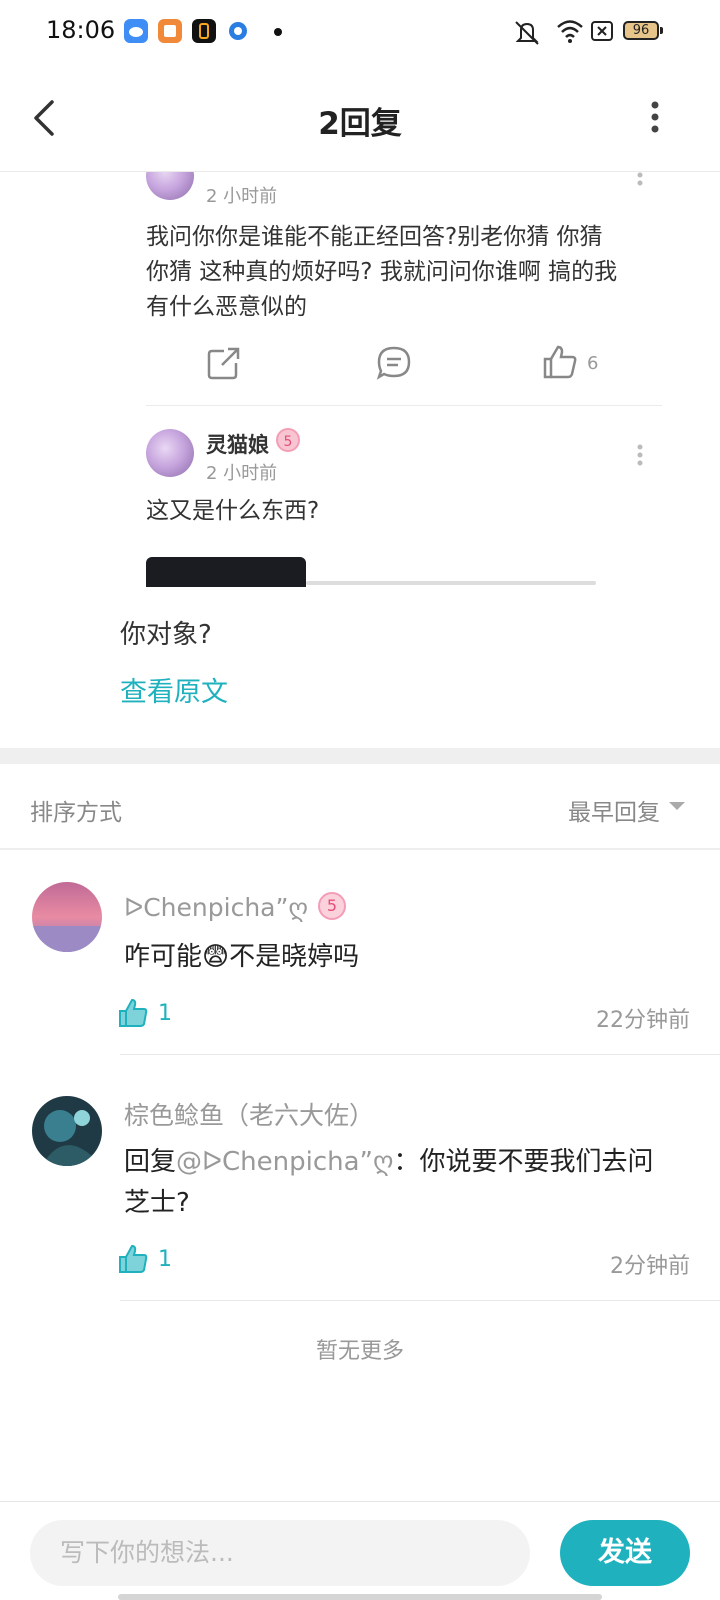 The width and height of the screenshot is (720, 1600). Describe the element at coordinates (157, 1203) in the screenshot. I see `comment-body-line: 芝士?` at that location.